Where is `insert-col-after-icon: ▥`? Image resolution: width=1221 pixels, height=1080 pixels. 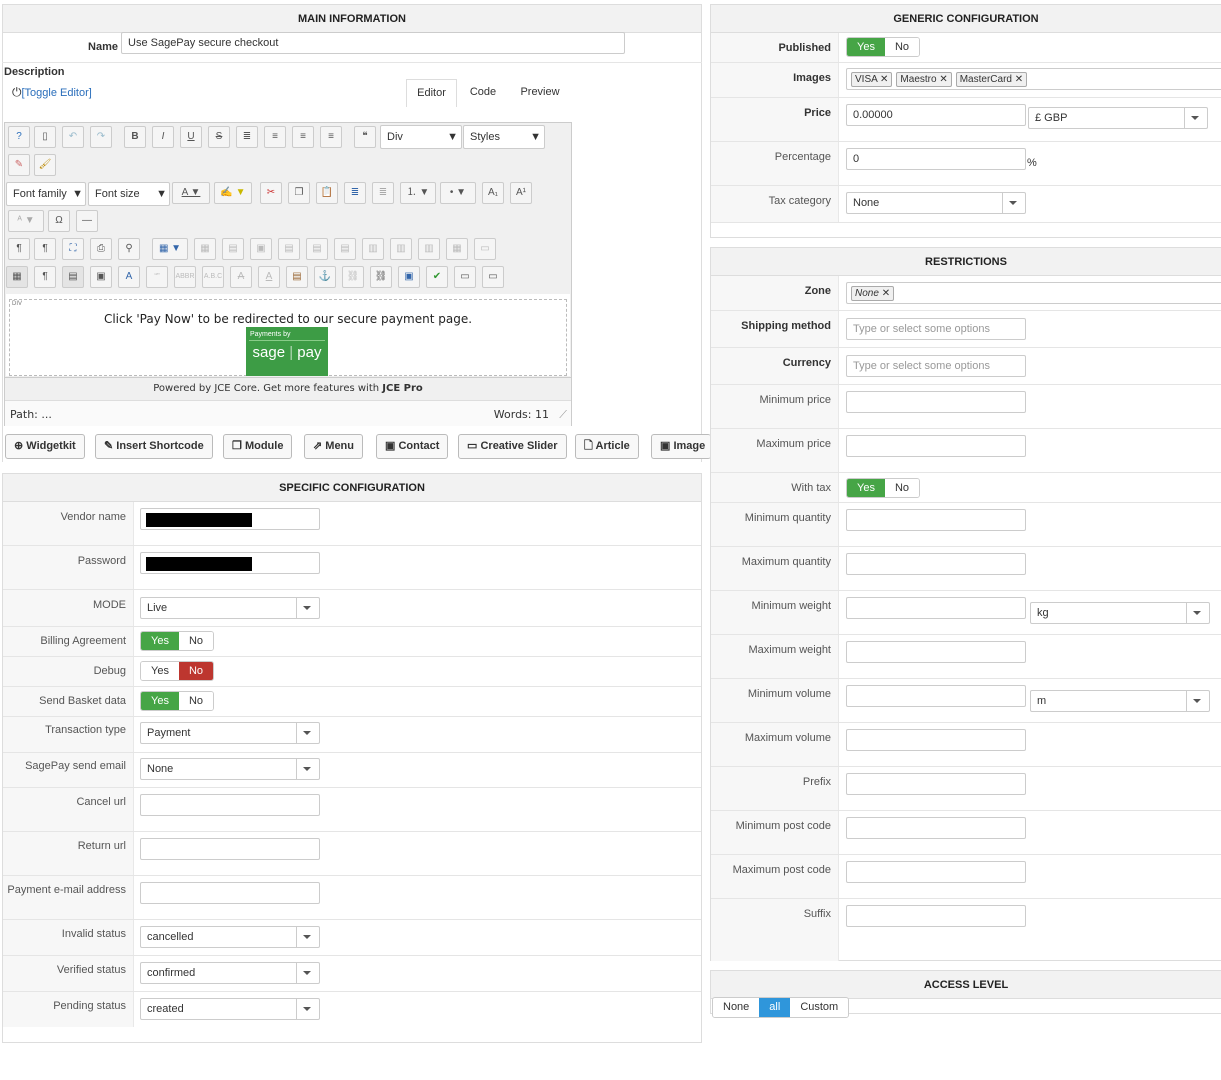
insert-col-after-icon: ▥ is located at coordinates (401, 249).